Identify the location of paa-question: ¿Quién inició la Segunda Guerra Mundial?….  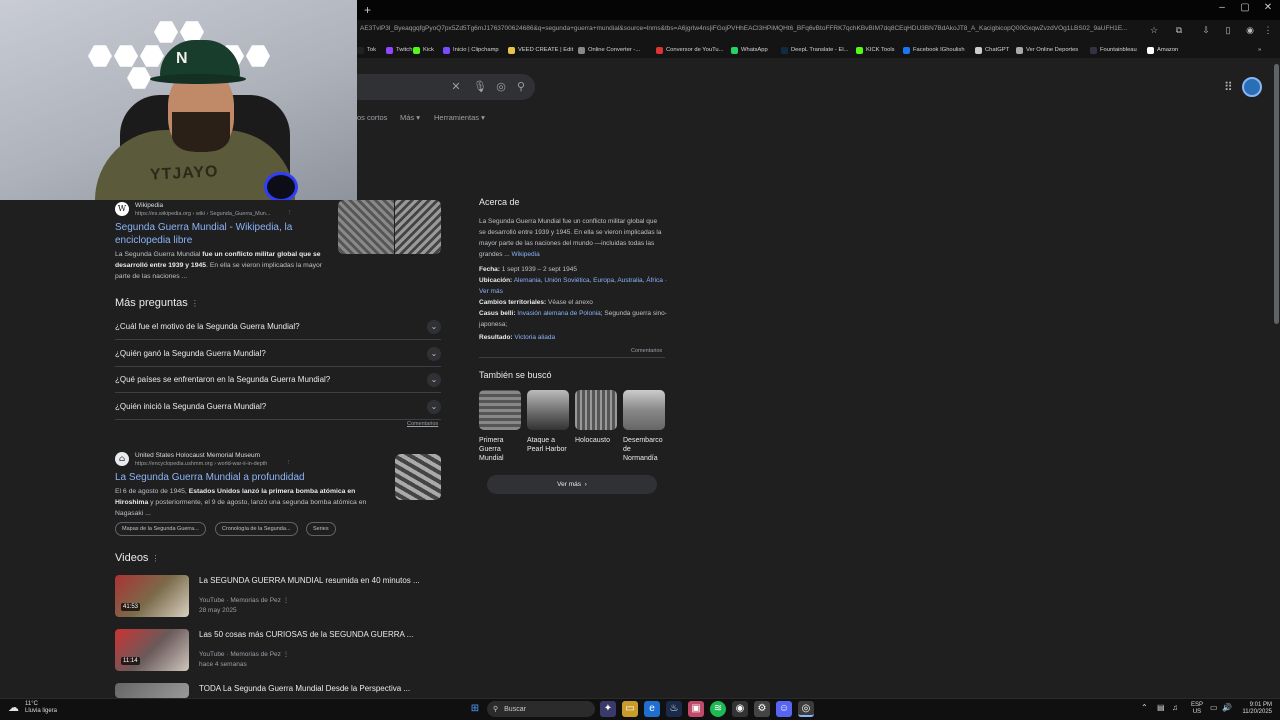
(278, 407).